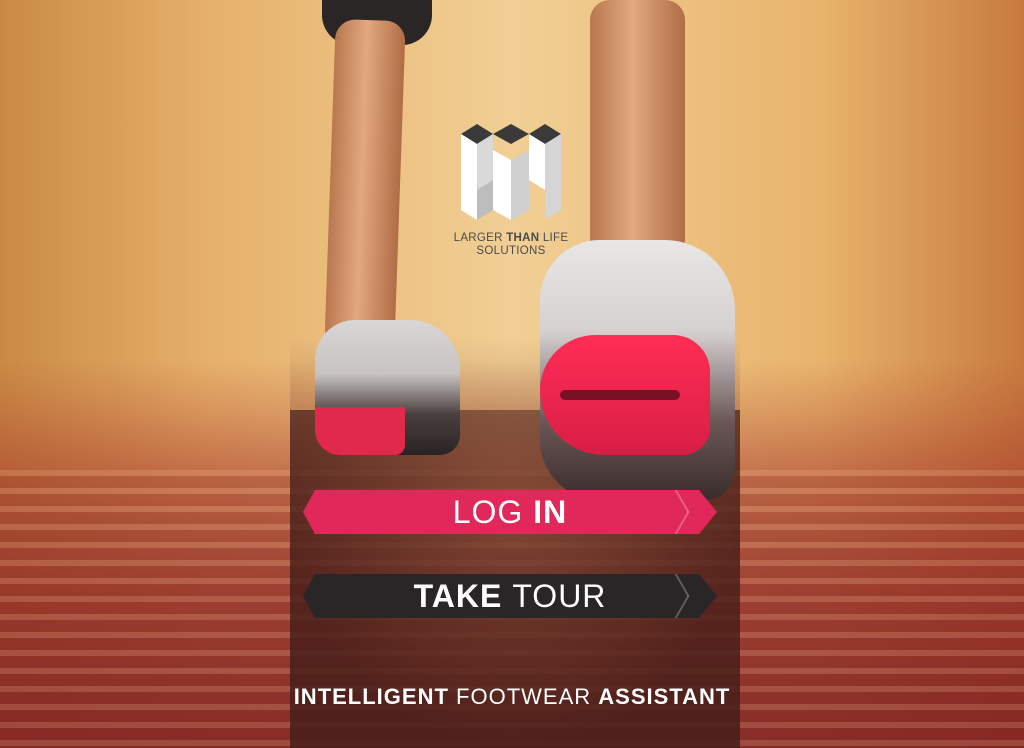 The width and height of the screenshot is (1024, 748). What do you see at coordinates (387, 387) in the screenshot?
I see `left-shoe` at bounding box center [387, 387].